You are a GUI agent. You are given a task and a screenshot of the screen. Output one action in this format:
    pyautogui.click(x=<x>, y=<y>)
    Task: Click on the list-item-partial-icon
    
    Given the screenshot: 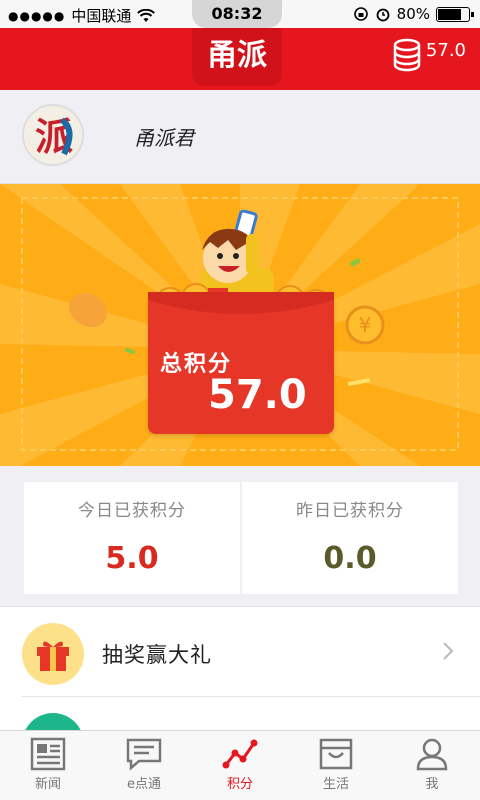 What is the action you would take?
    pyautogui.click(x=53, y=721)
    